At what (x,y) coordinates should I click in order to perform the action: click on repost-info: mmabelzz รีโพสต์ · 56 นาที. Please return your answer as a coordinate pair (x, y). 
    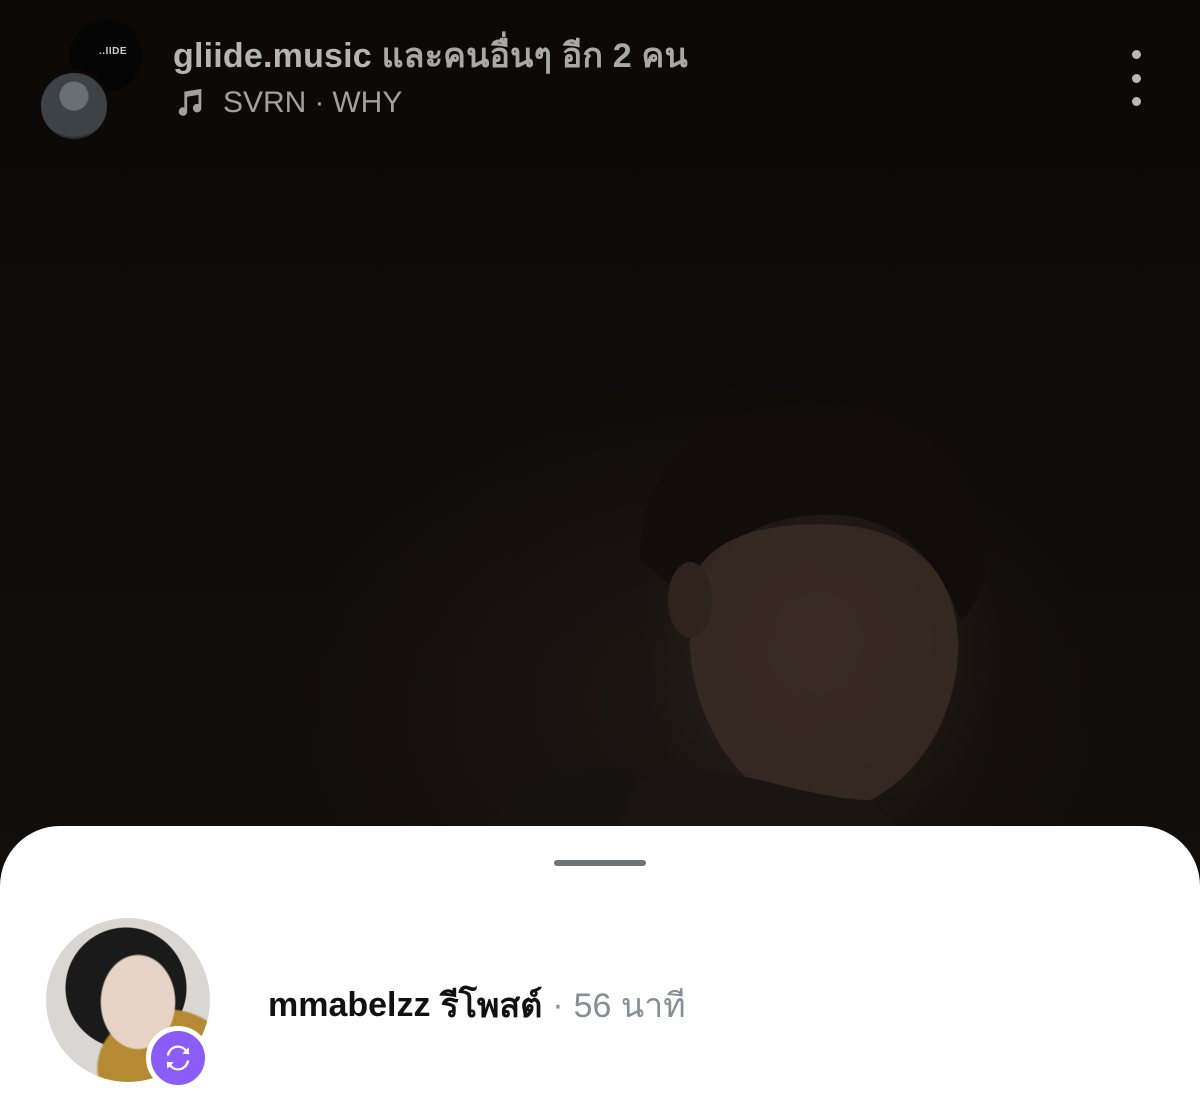
    Looking at the image, I should click on (477, 1005).